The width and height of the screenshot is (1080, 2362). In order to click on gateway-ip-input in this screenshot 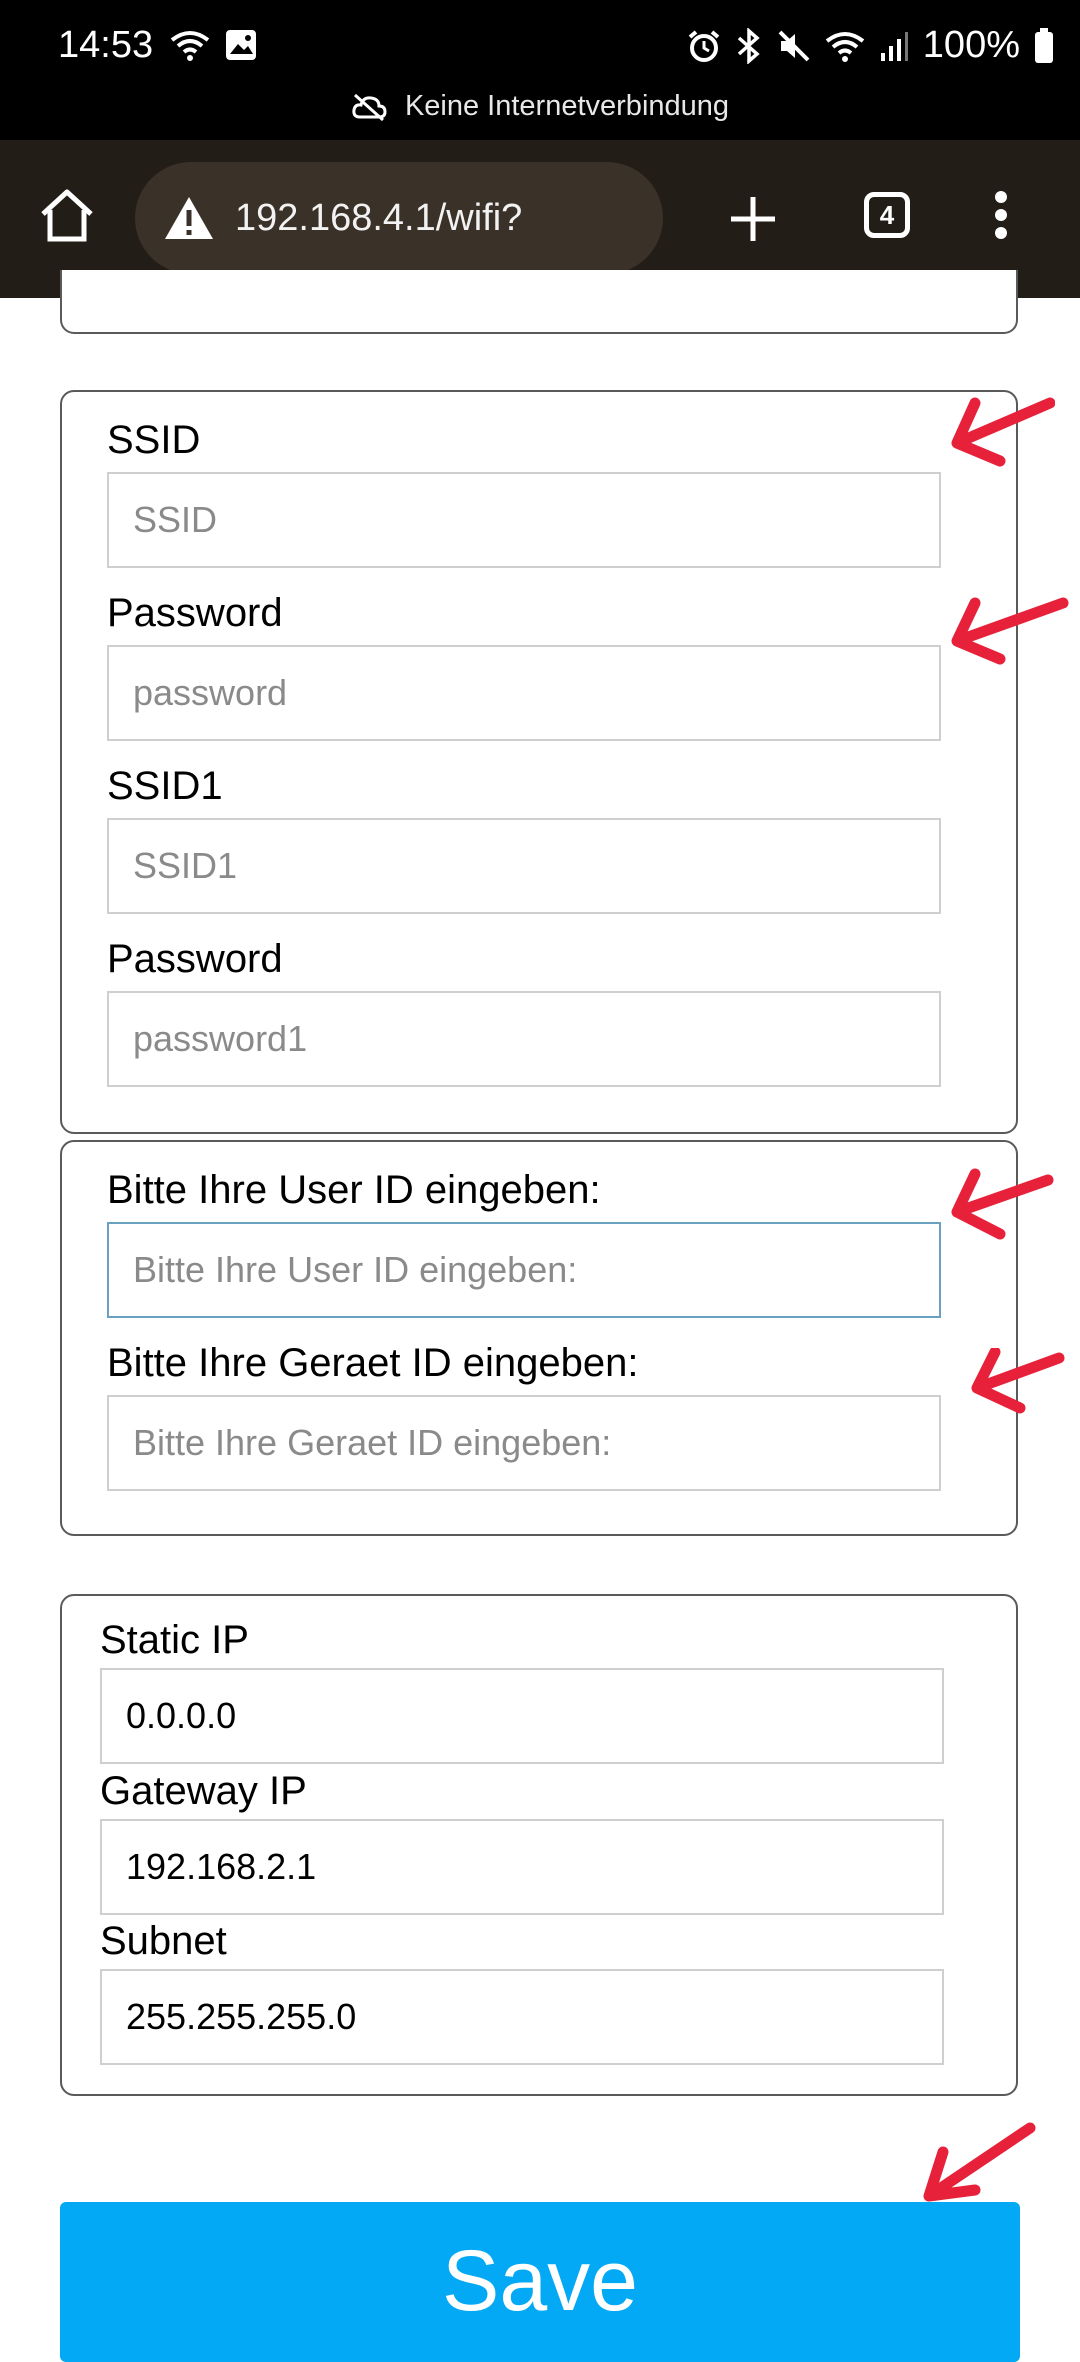, I will do `click(522, 1867)`.